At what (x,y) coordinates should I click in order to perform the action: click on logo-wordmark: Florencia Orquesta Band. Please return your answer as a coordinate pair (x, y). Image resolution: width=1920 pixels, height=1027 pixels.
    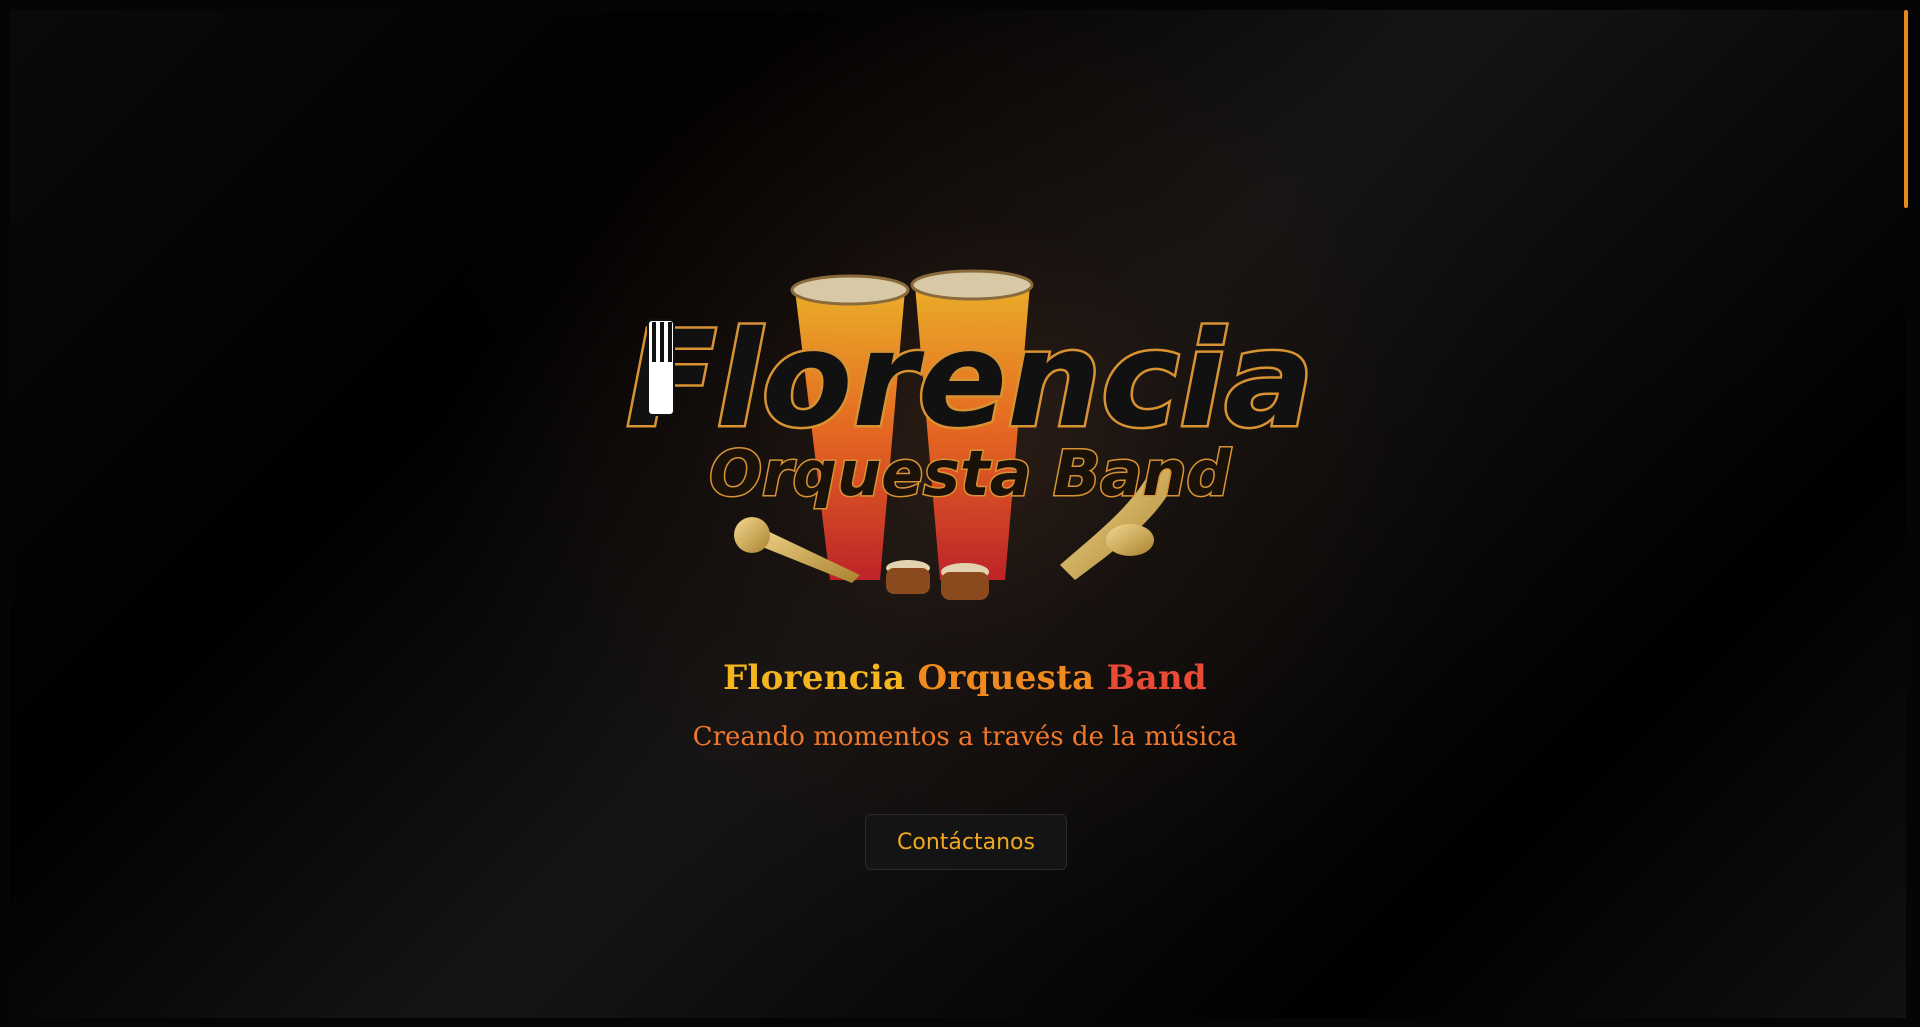
    Looking at the image, I should click on (970, 406).